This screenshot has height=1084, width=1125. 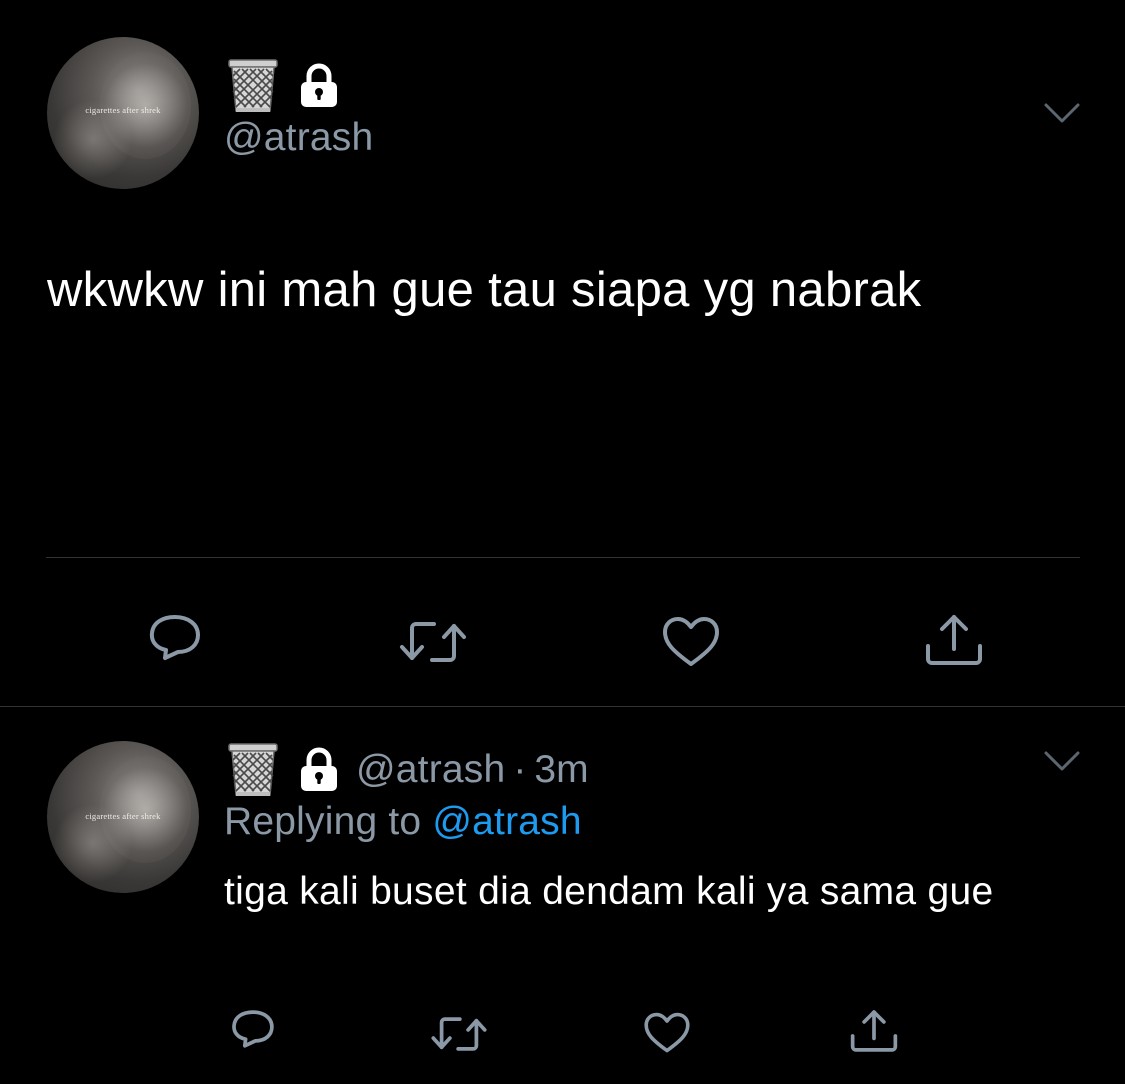 I want to click on section-separator, so click(x=562, y=706).